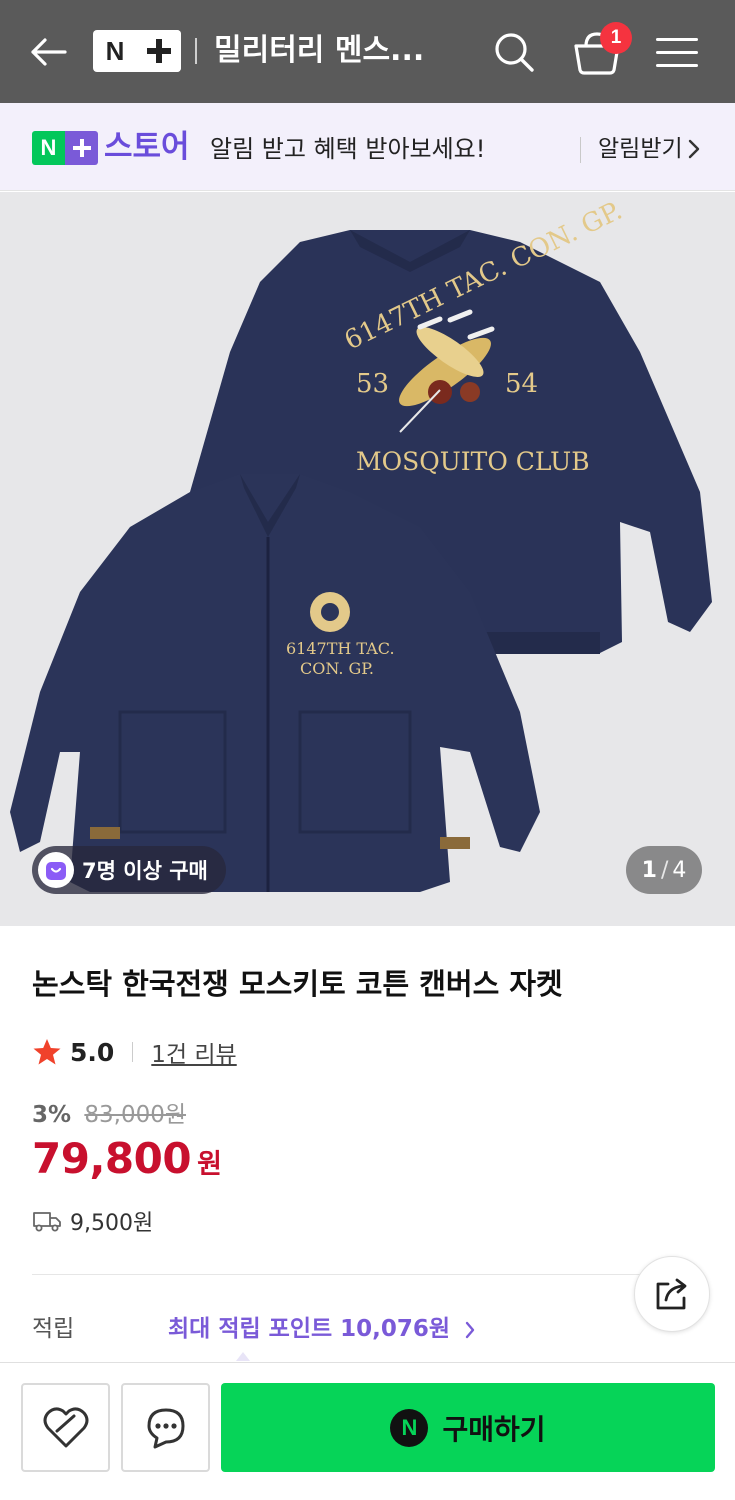 This screenshot has width=735, height=1500. I want to click on logo-divider, so click(196, 51).